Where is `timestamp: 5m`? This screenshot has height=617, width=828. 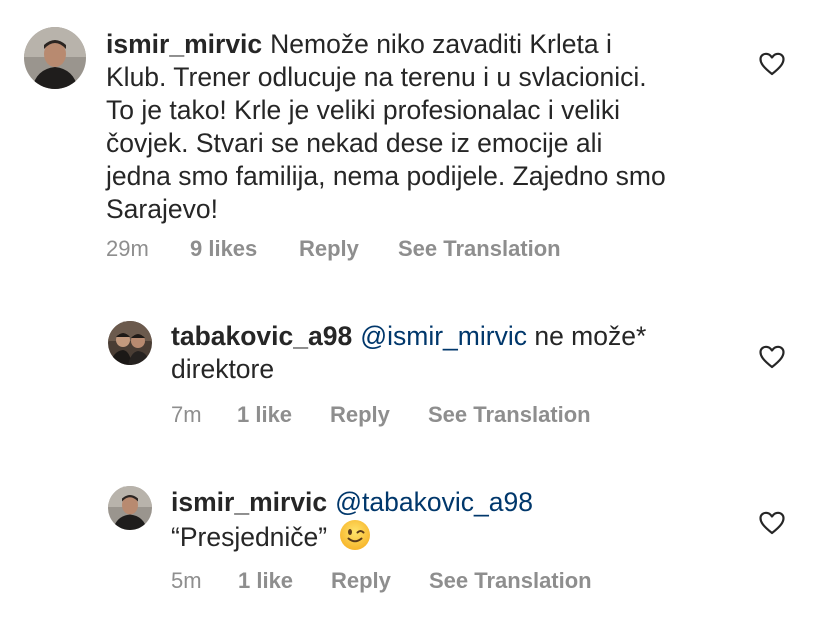 timestamp: 5m is located at coordinates (186, 580).